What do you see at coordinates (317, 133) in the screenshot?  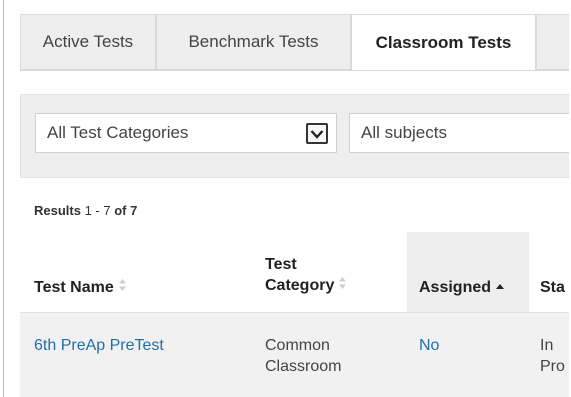 I see `chevron-down-icon` at bounding box center [317, 133].